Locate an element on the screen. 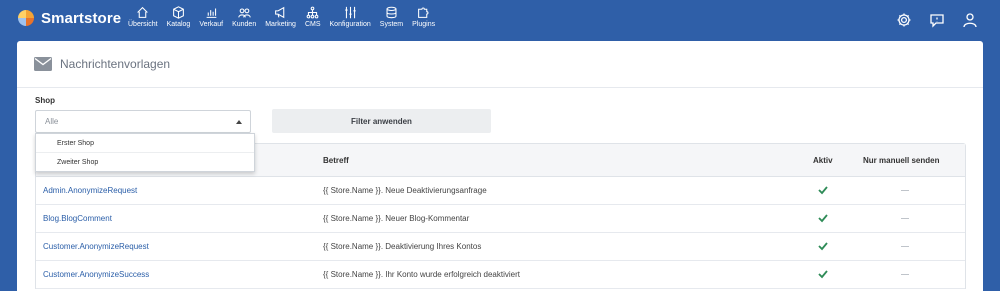  megaphone-icon is located at coordinates (280, 12).